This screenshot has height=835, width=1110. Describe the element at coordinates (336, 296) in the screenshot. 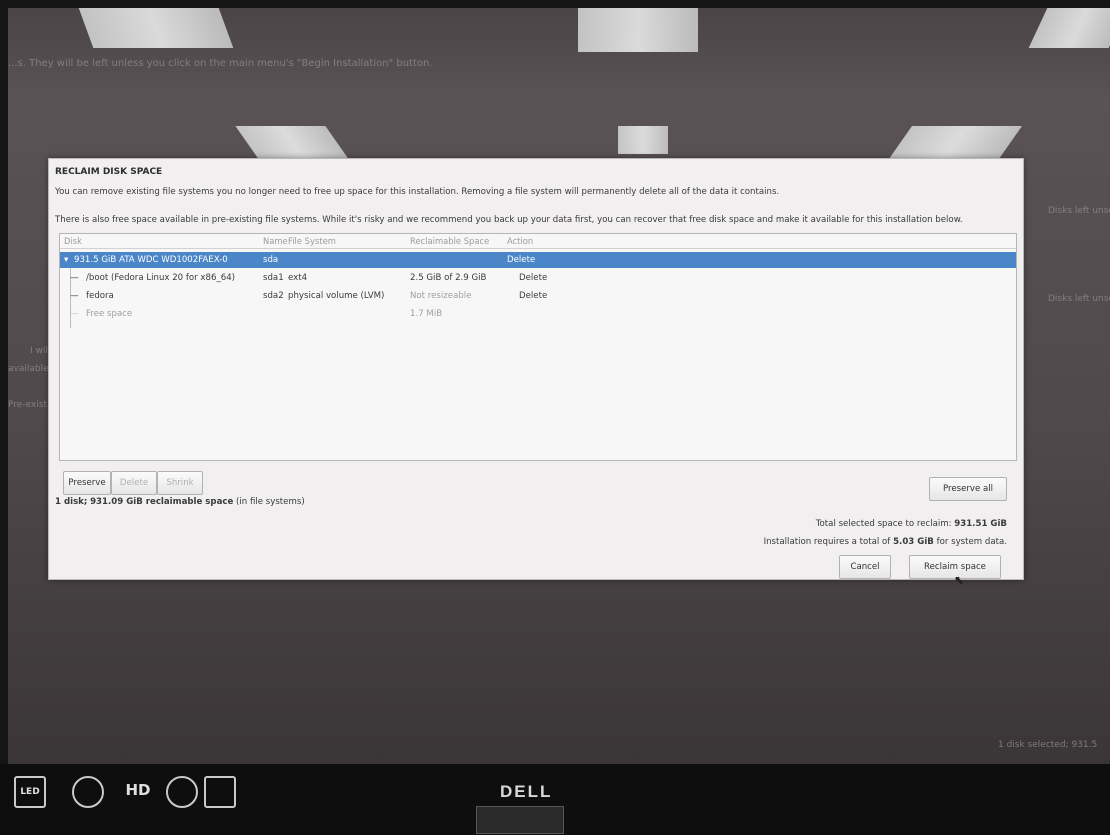

I see `fs-cell: physical volume (LVM)` at that location.